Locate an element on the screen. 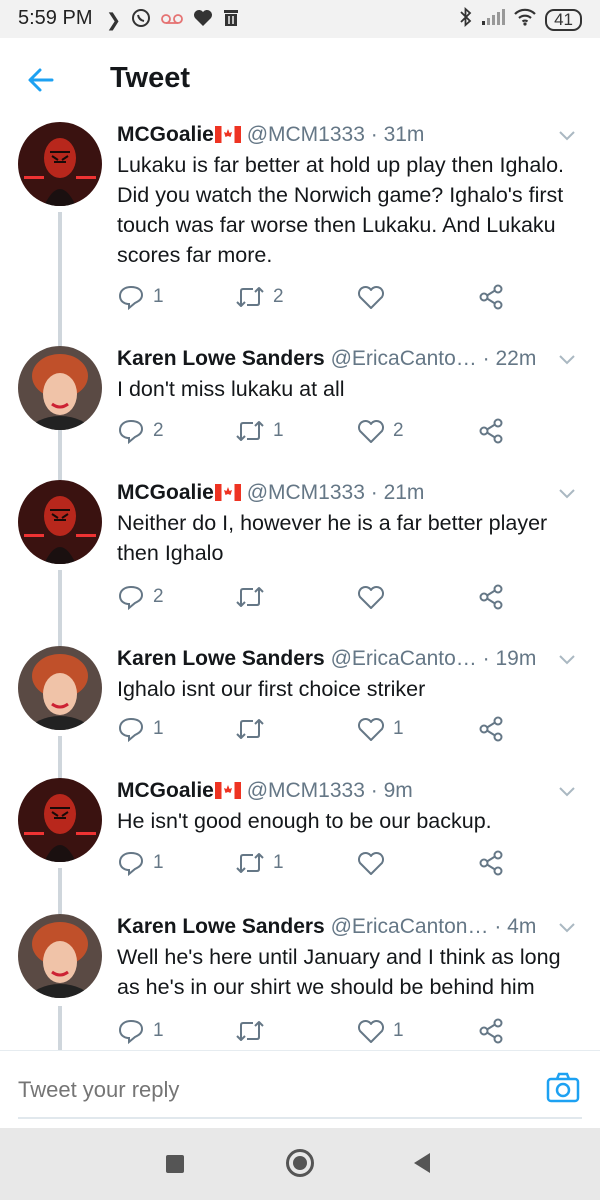 Image resolution: width=600 pixels, height=1200 pixels. tweet-text: Ighalo isnt our first choice striker is located at coordinates (271, 689).